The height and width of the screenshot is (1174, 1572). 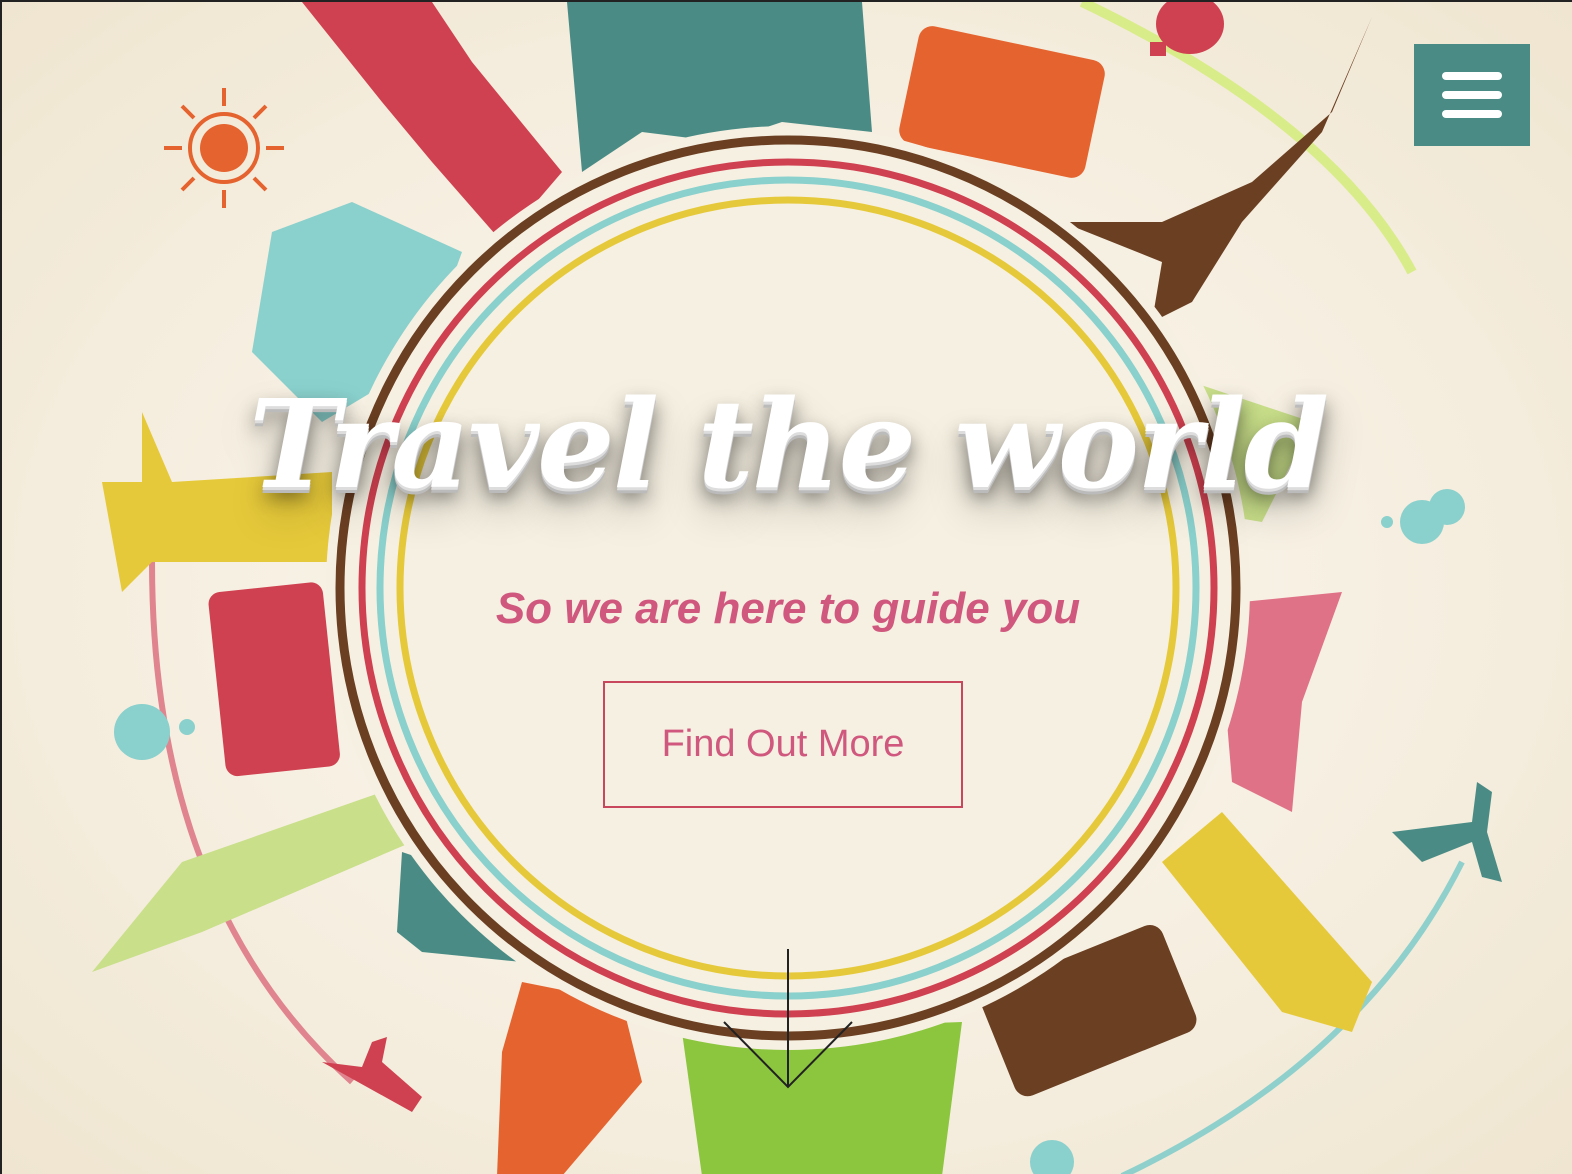 What do you see at coordinates (788, 608) in the screenshot?
I see `hero-subtitle: So we are here to guide you` at bounding box center [788, 608].